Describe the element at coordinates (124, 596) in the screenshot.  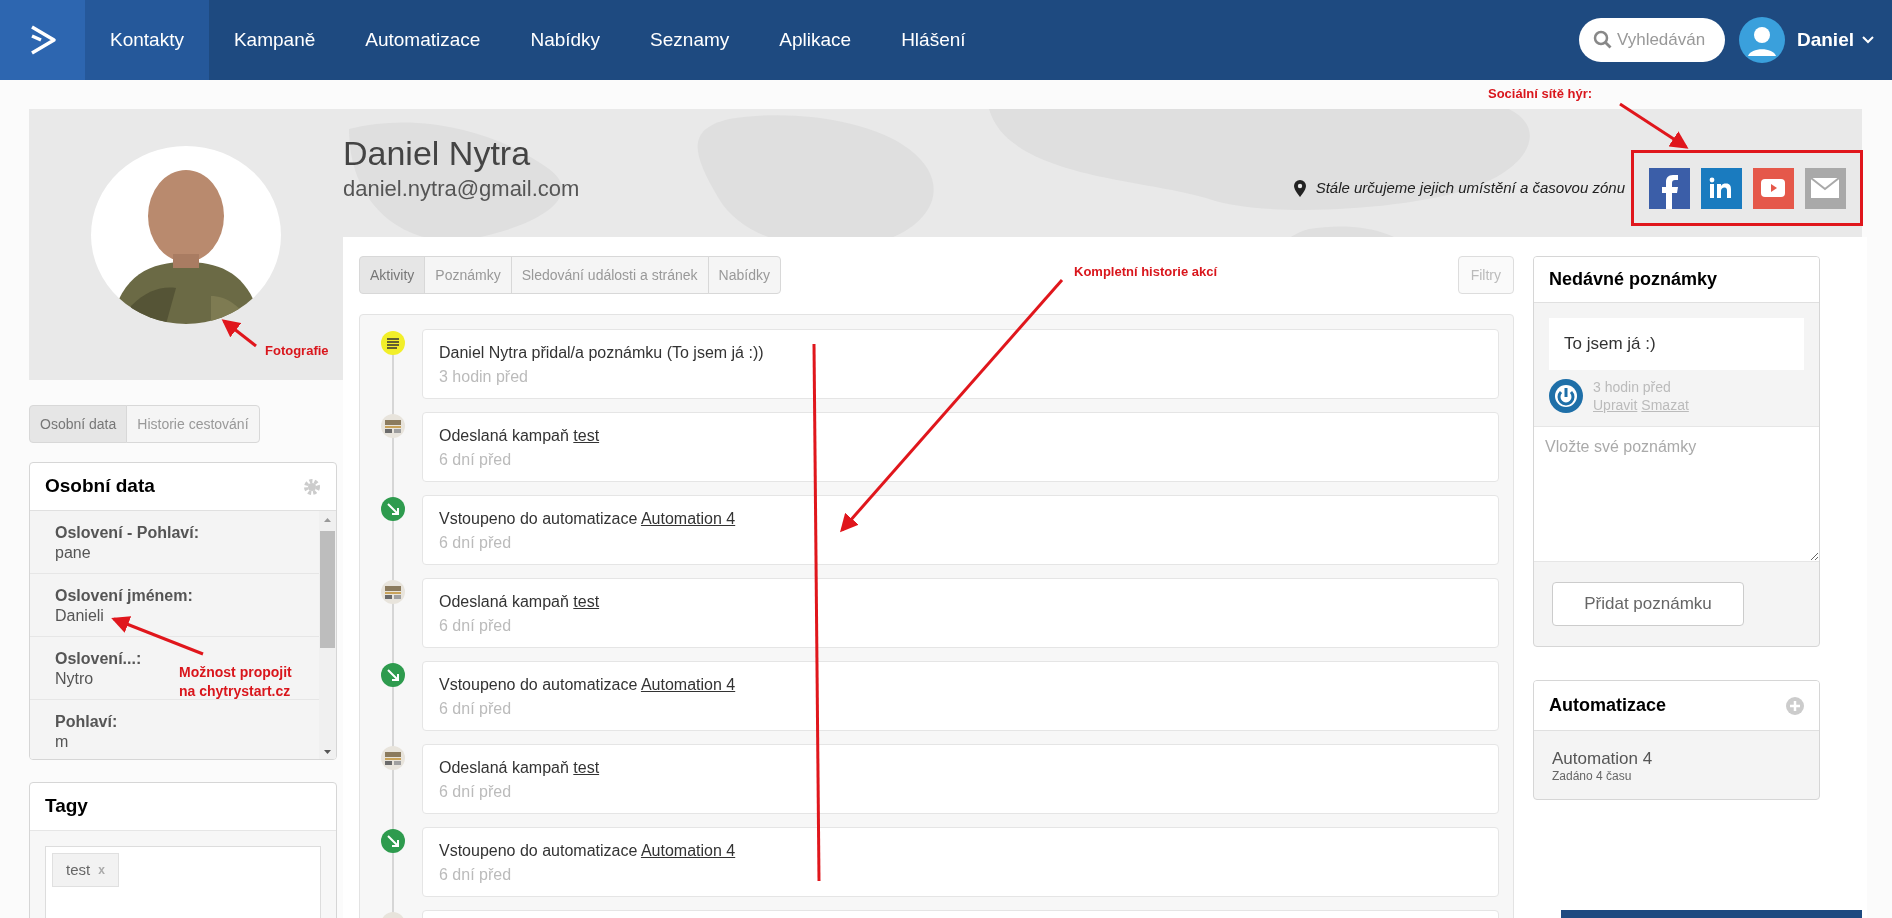
I see `field-label: Oslovení jménem:` at that location.